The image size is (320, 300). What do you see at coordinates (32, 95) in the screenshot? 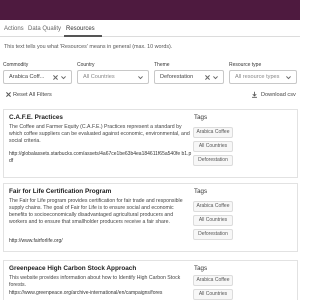
I see `reset-all-filters-button: Reset All Filters` at bounding box center [32, 95].